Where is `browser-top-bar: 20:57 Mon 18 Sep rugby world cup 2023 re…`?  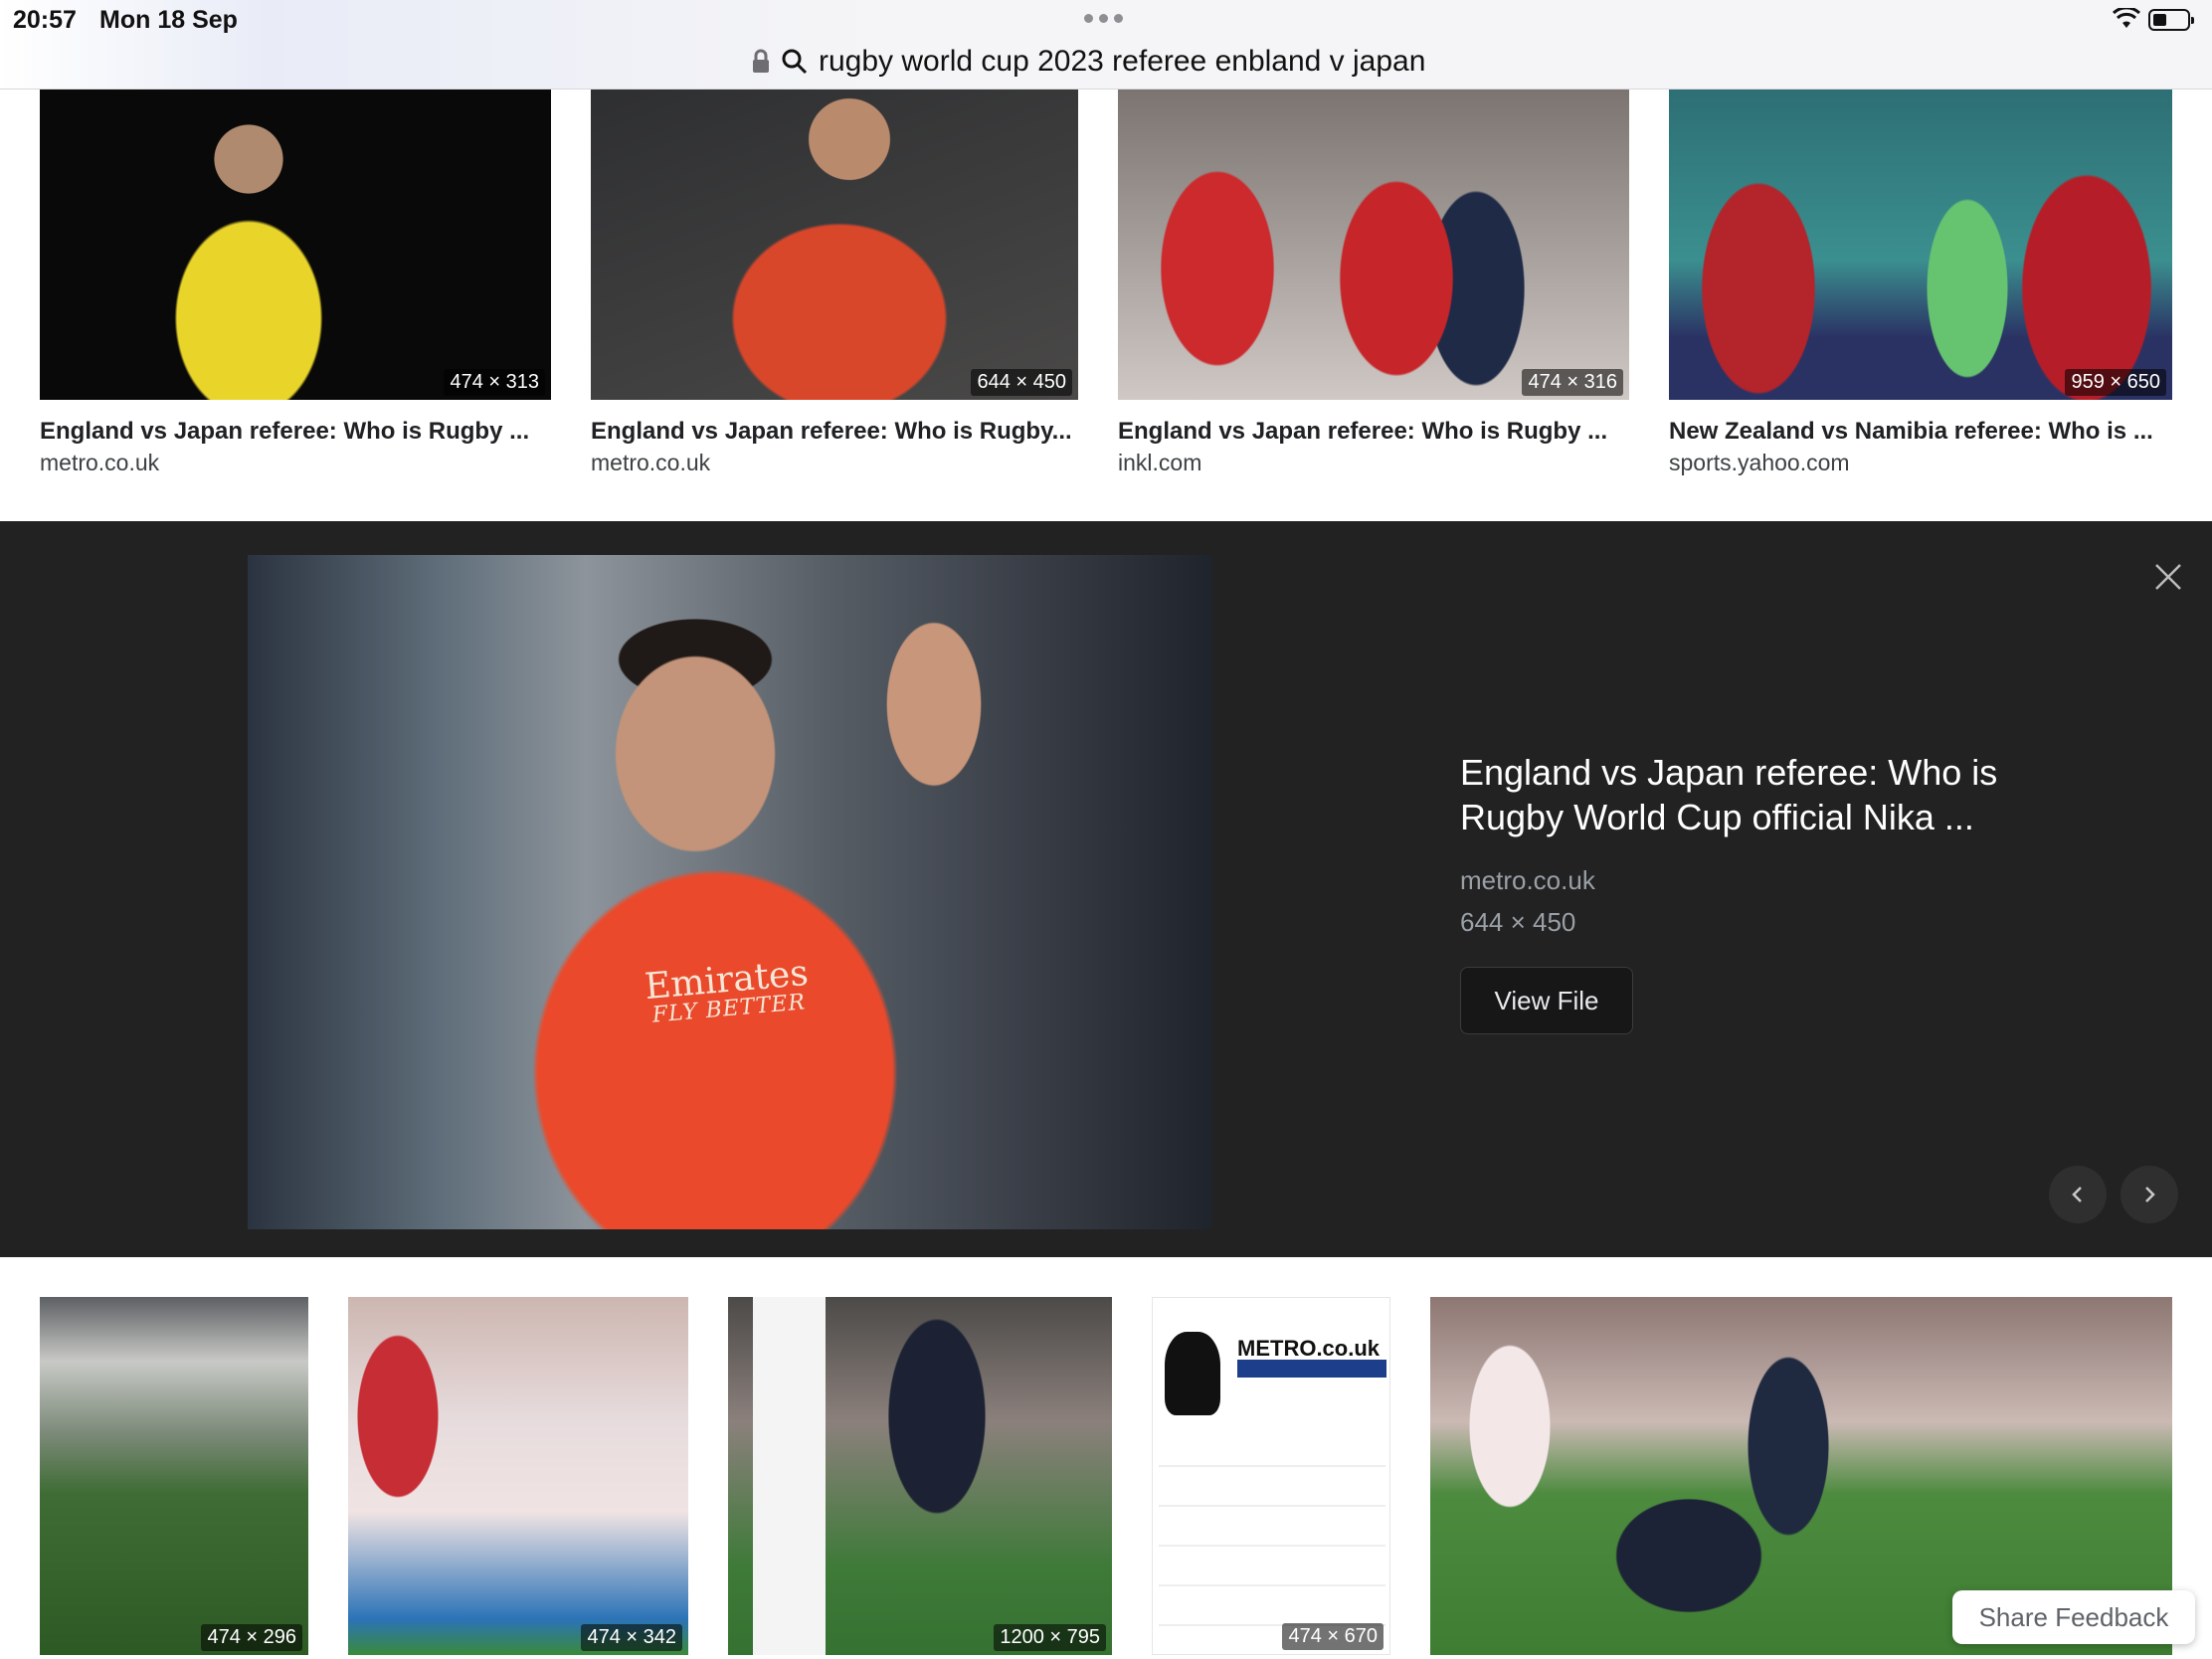
browser-top-bar: 20:57 Mon 18 Sep rugby world cup 2023 re… is located at coordinates (1106, 45).